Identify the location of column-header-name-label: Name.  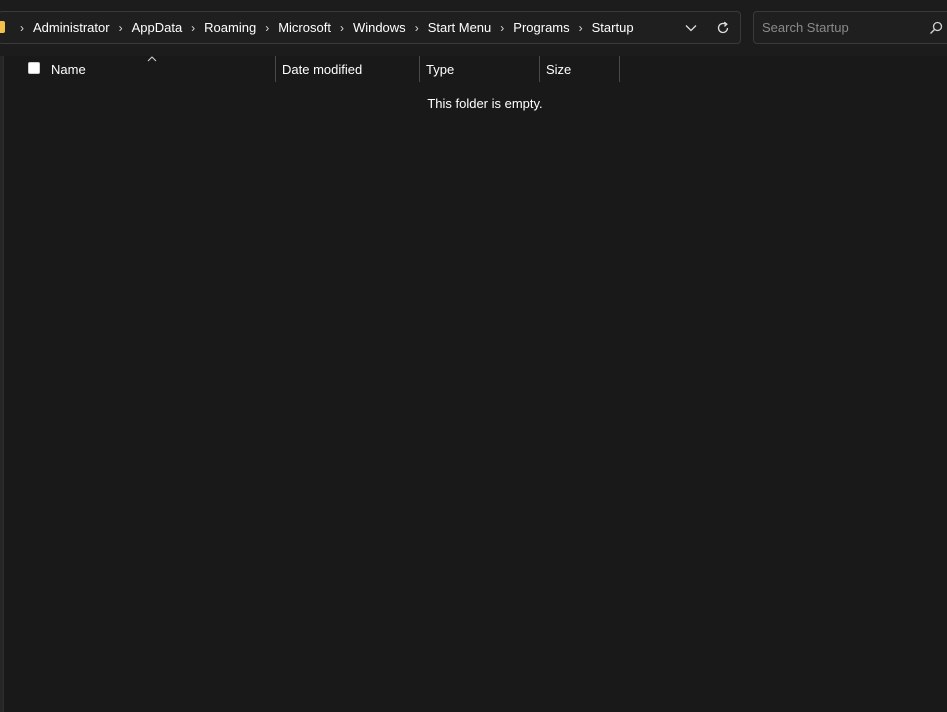
(68, 69).